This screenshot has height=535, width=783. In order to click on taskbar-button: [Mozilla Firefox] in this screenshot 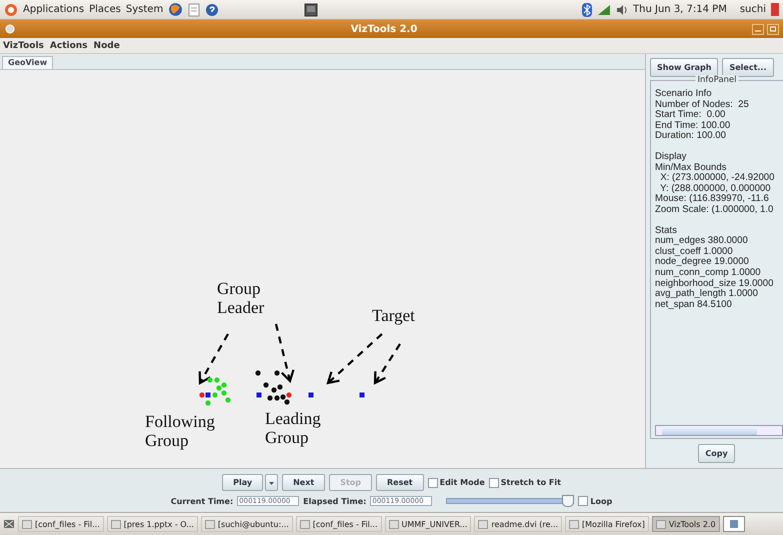, I will do `click(607, 524)`.